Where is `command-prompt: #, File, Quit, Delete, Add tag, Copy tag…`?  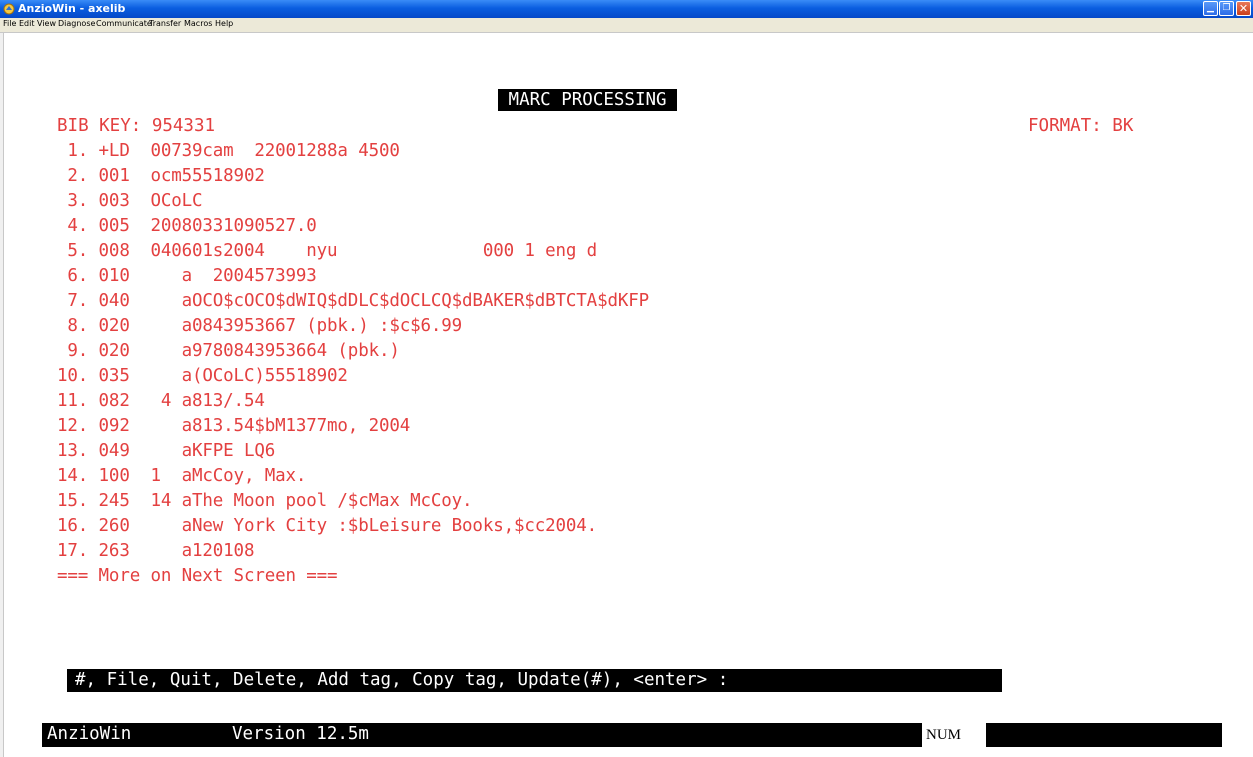
command-prompt: #, File, Quit, Delete, Add tag, Copy tag… is located at coordinates (534, 680).